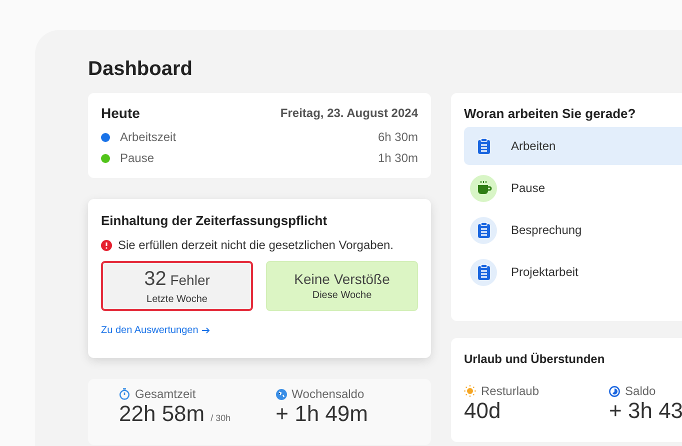 Image resolution: width=682 pixels, height=446 pixels. Describe the element at coordinates (398, 137) in the screenshot. I see `entry-value: 6h 30m` at that location.